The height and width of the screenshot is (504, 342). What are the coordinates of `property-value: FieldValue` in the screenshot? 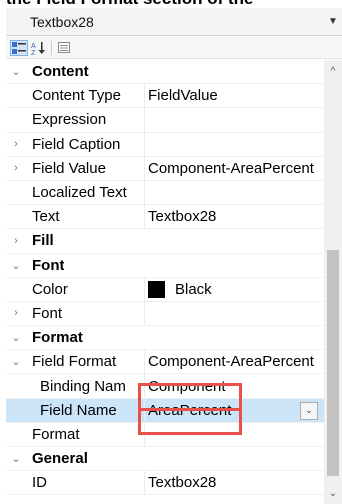 It's located at (234, 96).